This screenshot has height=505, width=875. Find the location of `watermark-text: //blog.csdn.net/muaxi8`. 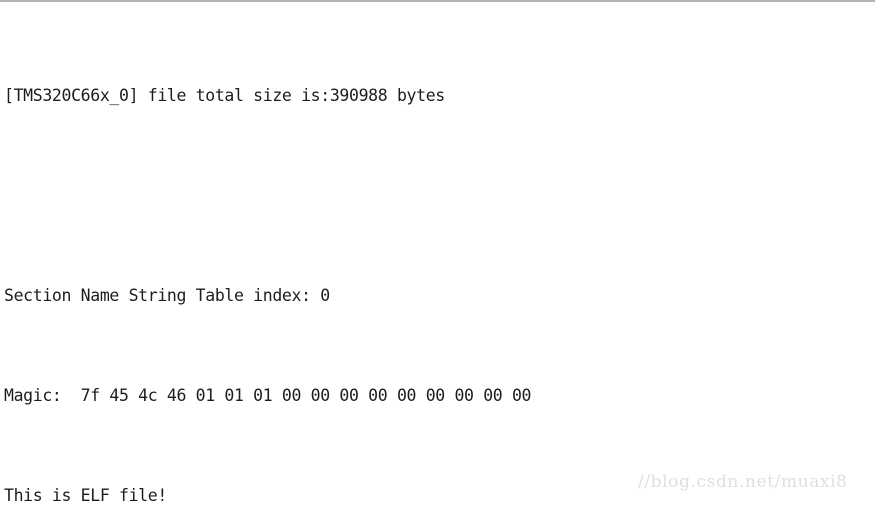

watermark-text: //blog.csdn.net/muaxi8 is located at coordinates (743, 482).